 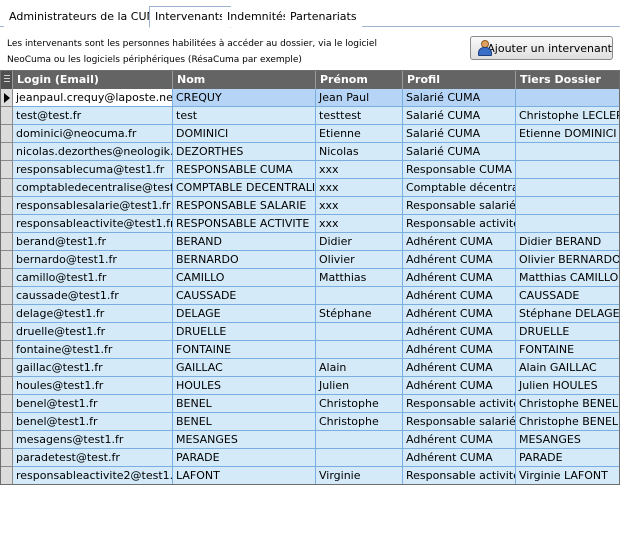 I want to click on cell-login: druelle@test1.fr, so click(x=93, y=332).